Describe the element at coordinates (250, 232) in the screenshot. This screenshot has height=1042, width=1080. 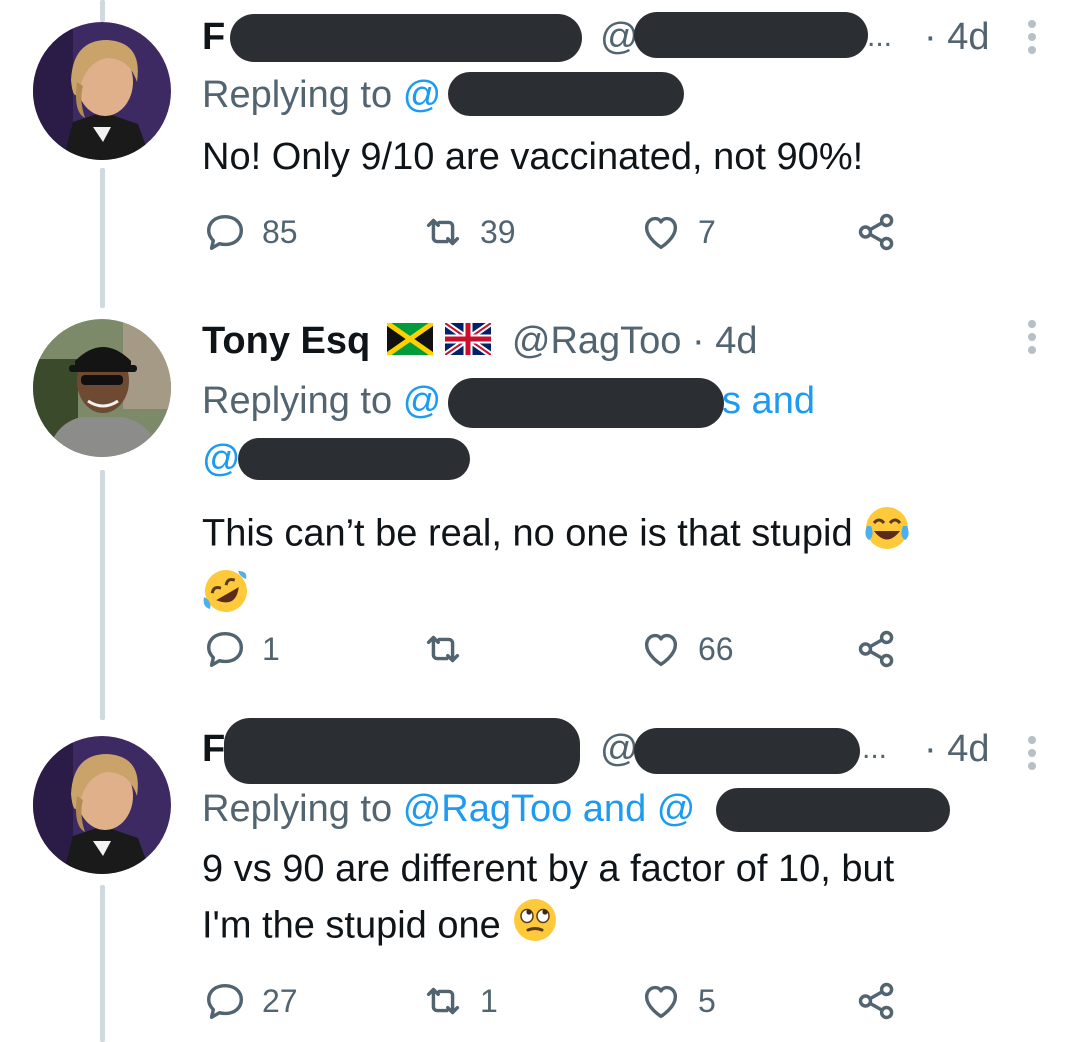
I see `reply-button: 85` at that location.